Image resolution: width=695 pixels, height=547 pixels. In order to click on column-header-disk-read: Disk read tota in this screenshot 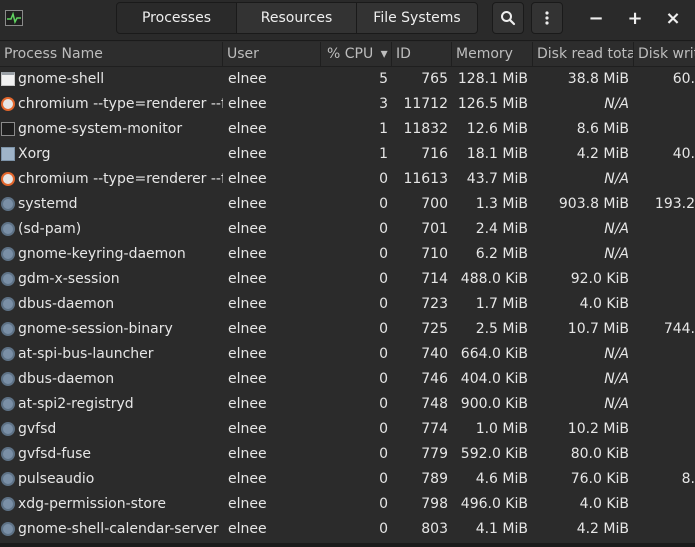, I will do `click(583, 54)`.